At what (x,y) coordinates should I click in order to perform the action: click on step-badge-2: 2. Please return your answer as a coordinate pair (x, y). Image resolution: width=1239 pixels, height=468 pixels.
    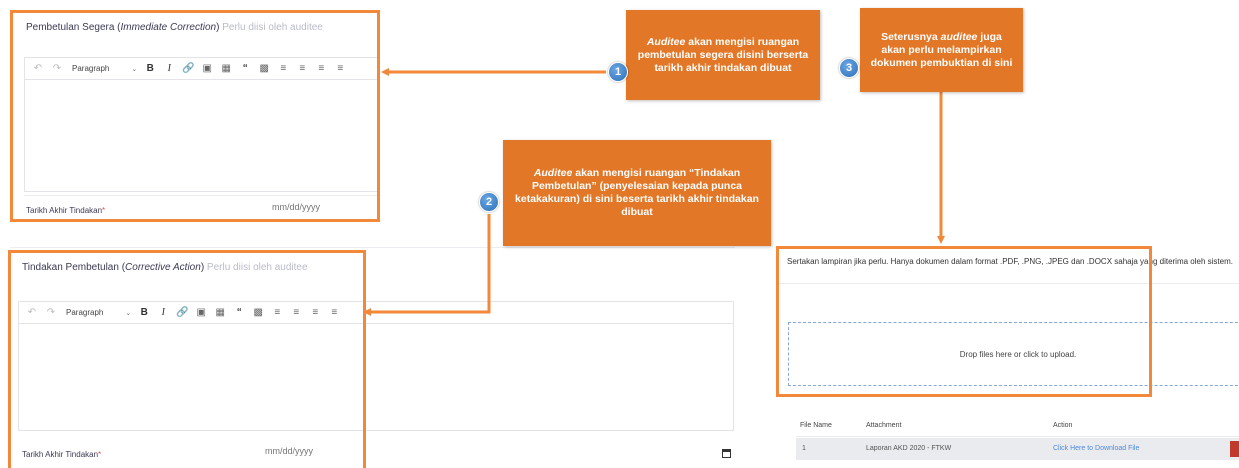
    Looking at the image, I should click on (489, 202).